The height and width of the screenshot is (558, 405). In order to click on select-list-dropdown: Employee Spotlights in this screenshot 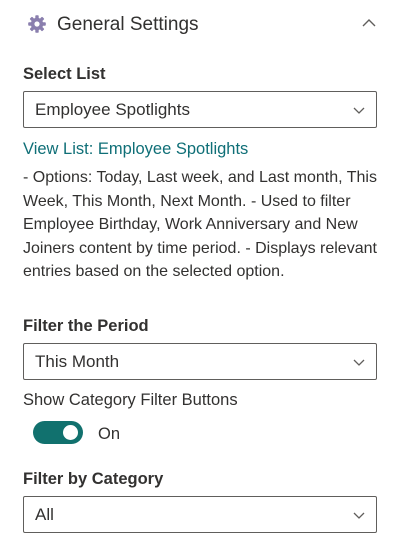, I will do `click(200, 109)`.